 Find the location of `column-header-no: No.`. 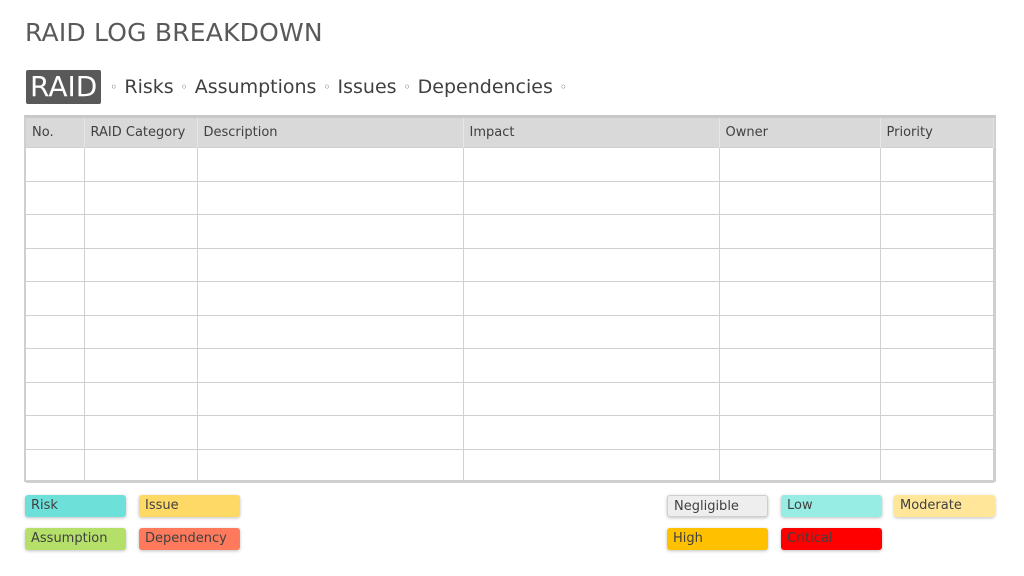

column-header-no: No. is located at coordinates (55, 133).